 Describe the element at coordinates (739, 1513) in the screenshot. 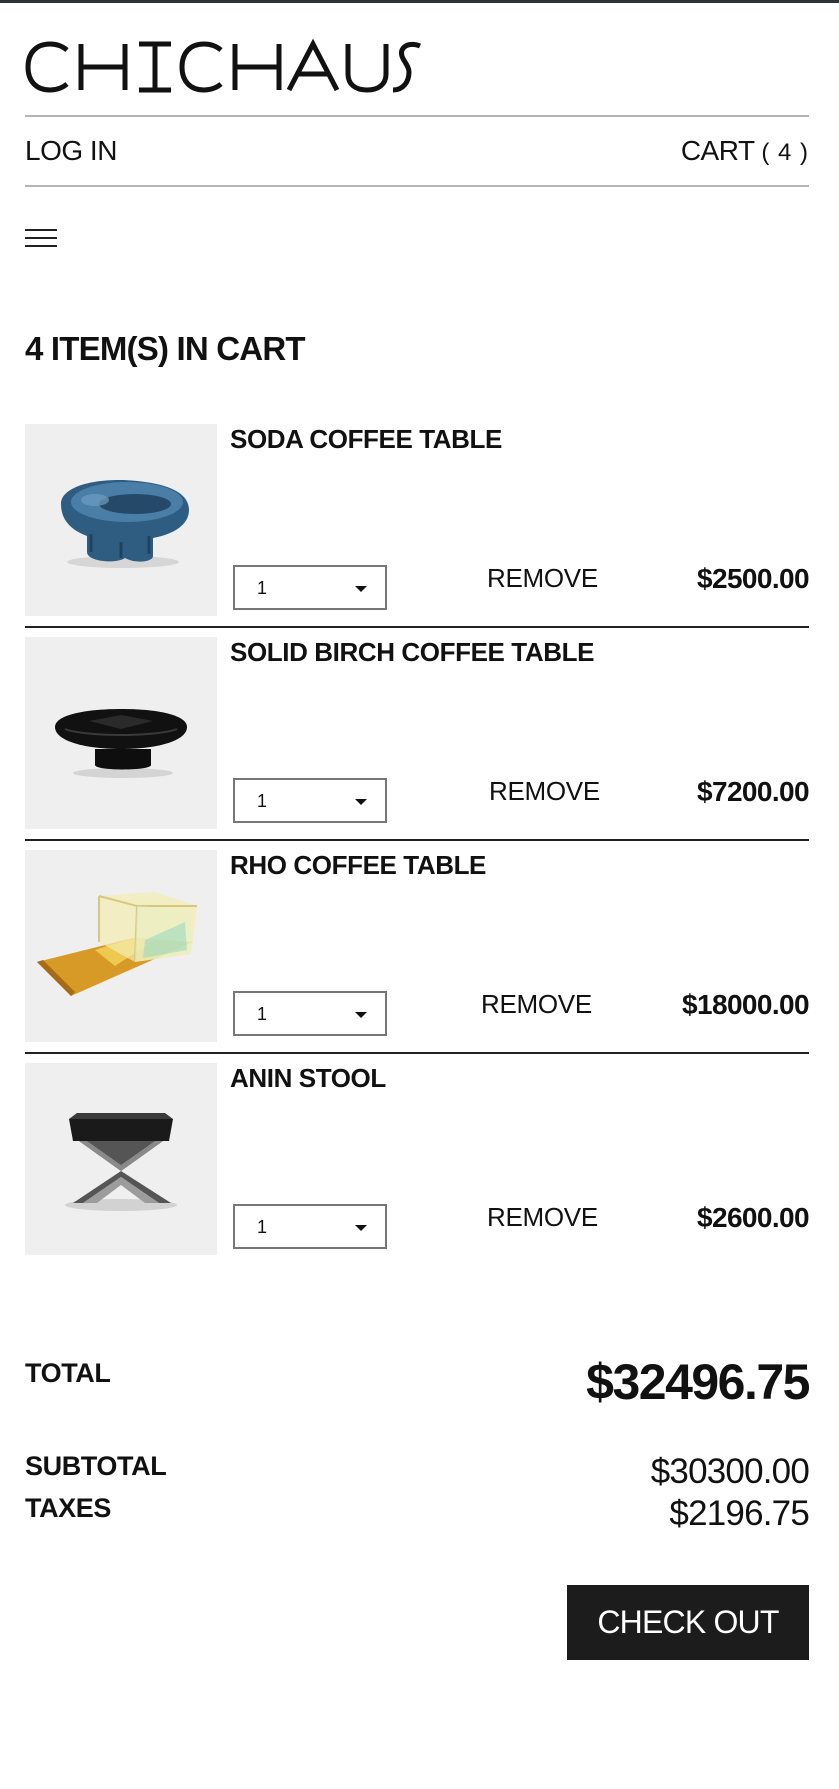

I see `taxes-value: $2196.75` at that location.